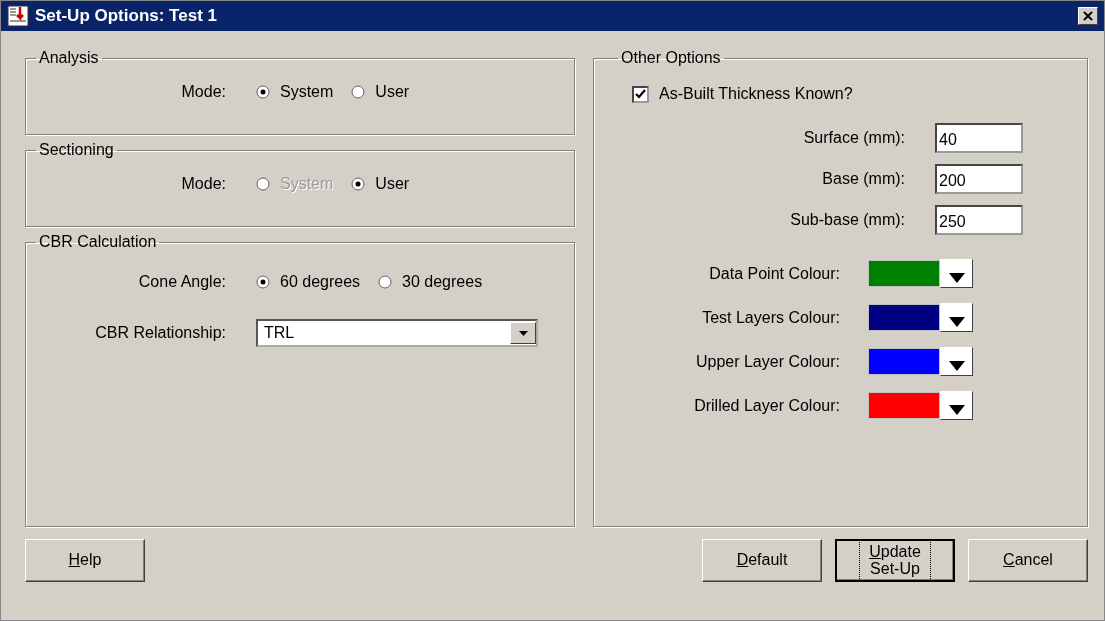 This screenshot has width=1105, height=621. I want to click on thickness-checkbox: As-Built Thickness Known?, so click(847, 94).